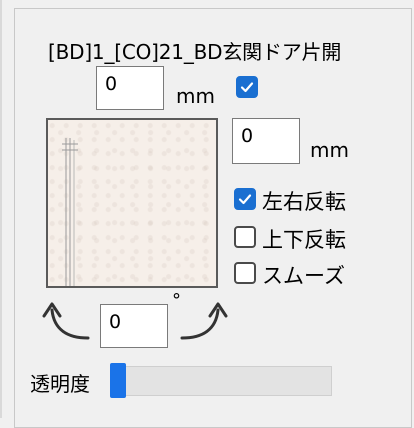 This screenshot has width=414, height=428. I want to click on opacity-slider-track, so click(222, 381).